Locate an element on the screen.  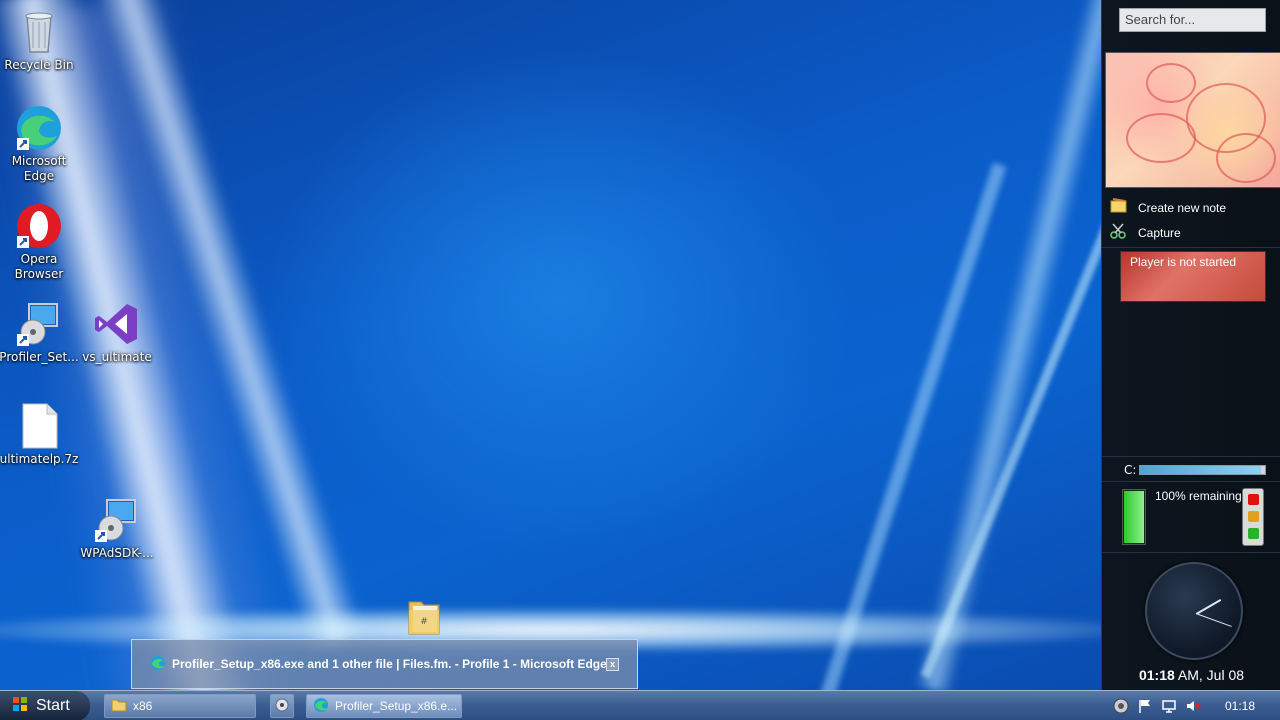
analog-clock is located at coordinates (1194, 611).